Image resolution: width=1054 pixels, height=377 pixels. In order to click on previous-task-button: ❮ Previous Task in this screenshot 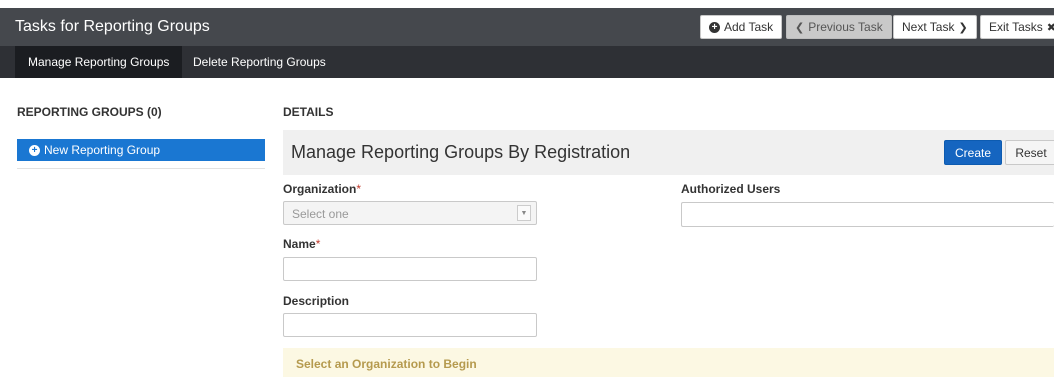, I will do `click(839, 27)`.